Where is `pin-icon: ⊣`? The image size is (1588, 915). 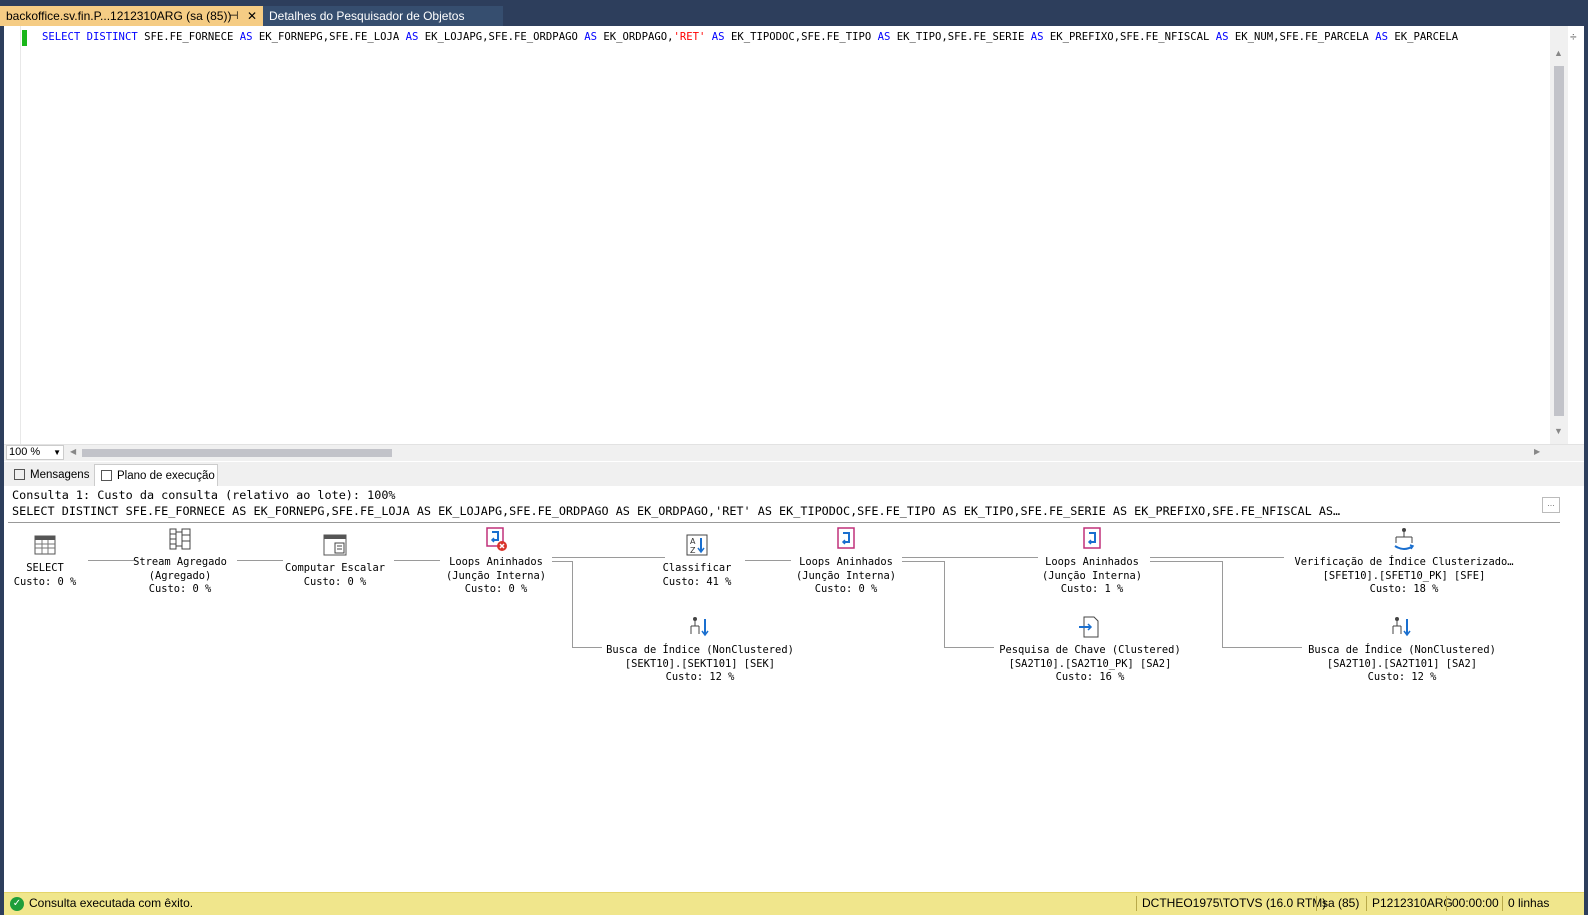 pin-icon: ⊣ is located at coordinates (234, 16).